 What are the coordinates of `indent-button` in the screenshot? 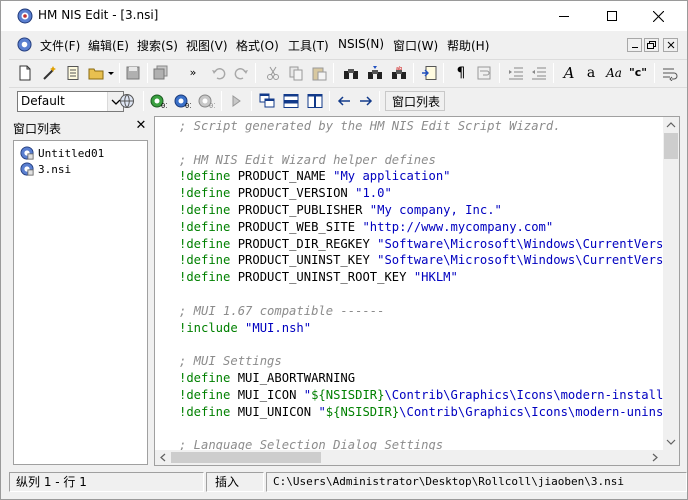 It's located at (516, 73).